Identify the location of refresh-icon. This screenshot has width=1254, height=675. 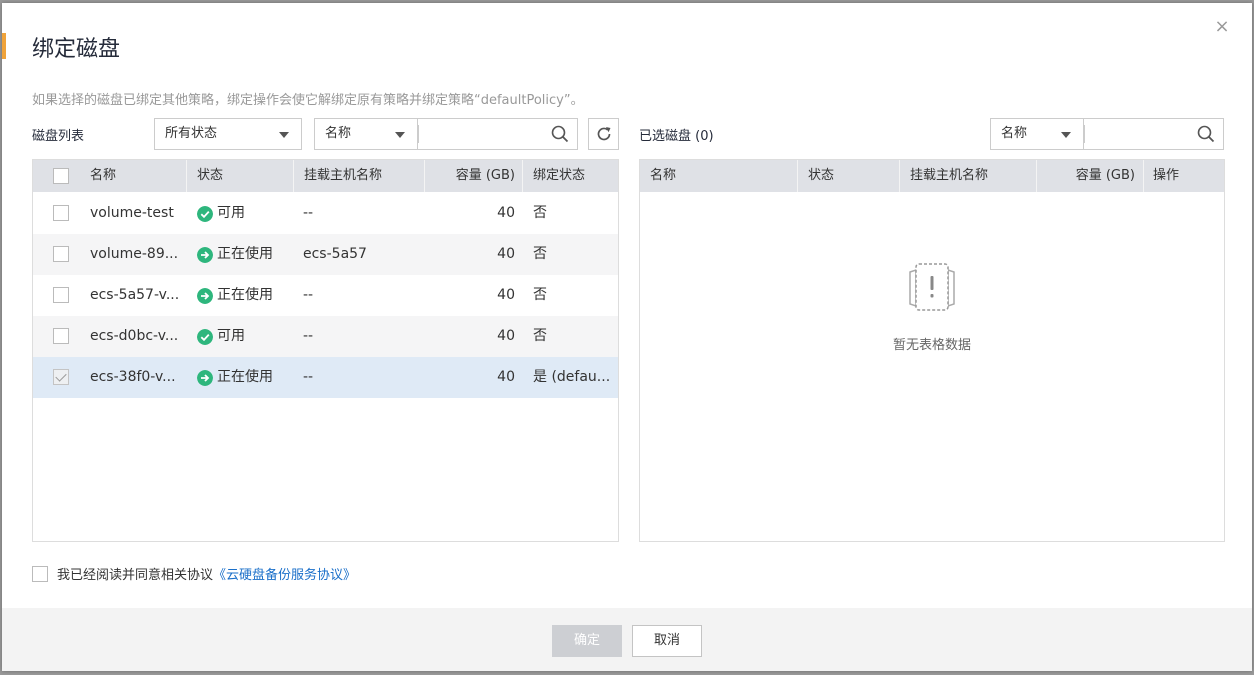
(604, 134).